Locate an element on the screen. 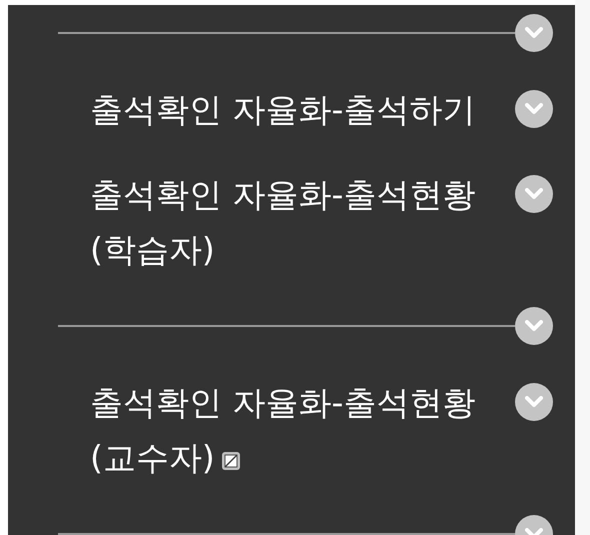  activity-link: (학습자) is located at coordinates (152, 249).